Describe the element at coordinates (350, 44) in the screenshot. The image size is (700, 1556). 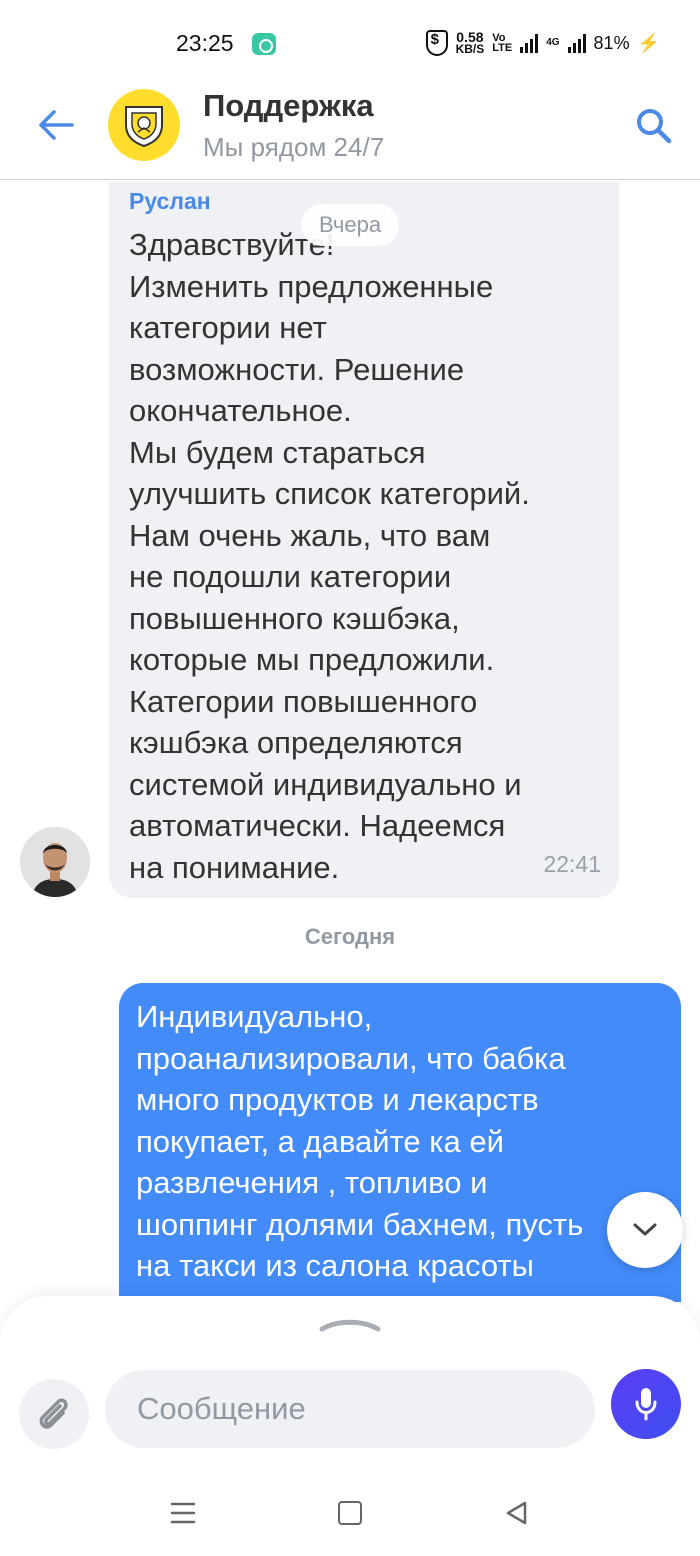
I see `status-bar: 23:25 0.58 KB/S Vo LTE 4G 81% ⚡` at that location.